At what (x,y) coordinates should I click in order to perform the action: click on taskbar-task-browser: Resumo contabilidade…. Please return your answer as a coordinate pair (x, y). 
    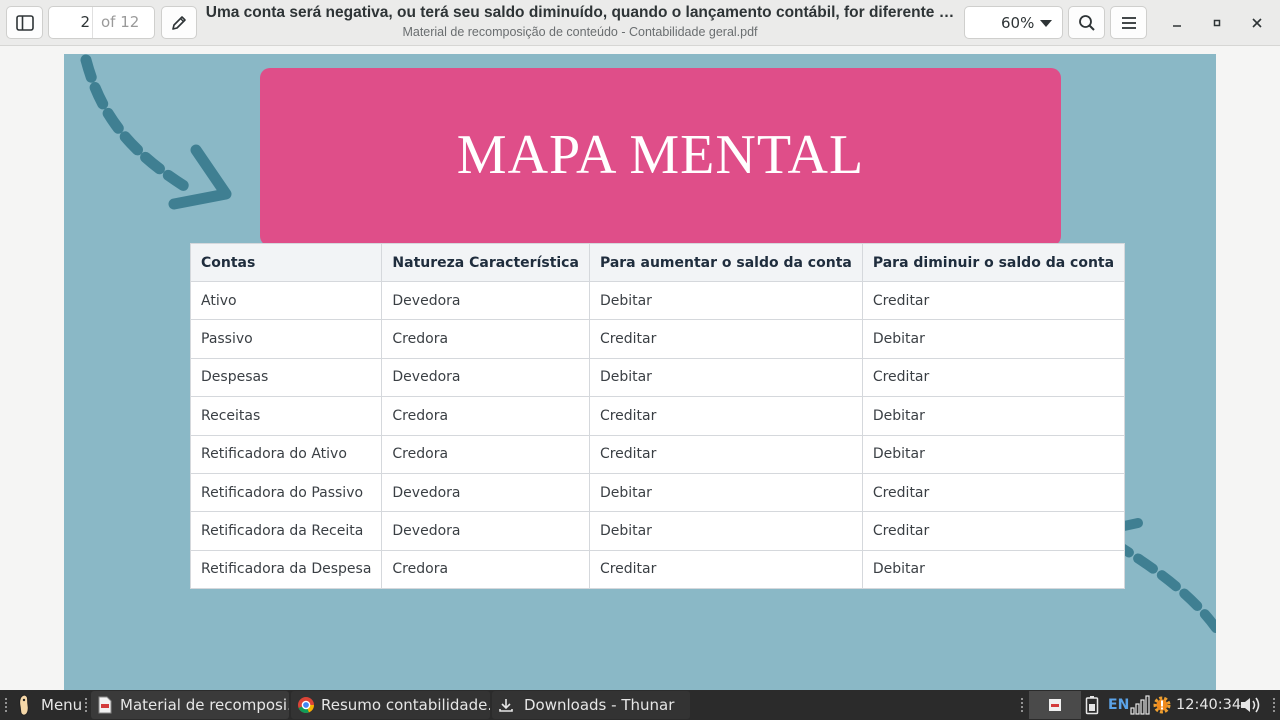
    Looking at the image, I should click on (390, 705).